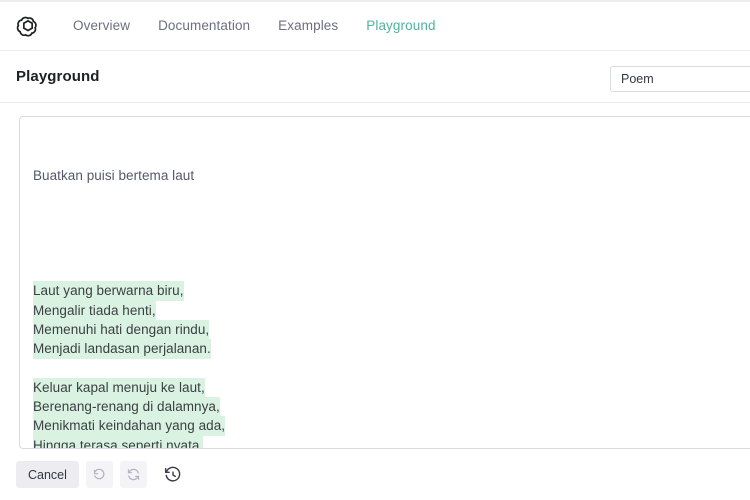  I want to click on generated-line: Menjadi landasan perjalanan., so click(122, 349).